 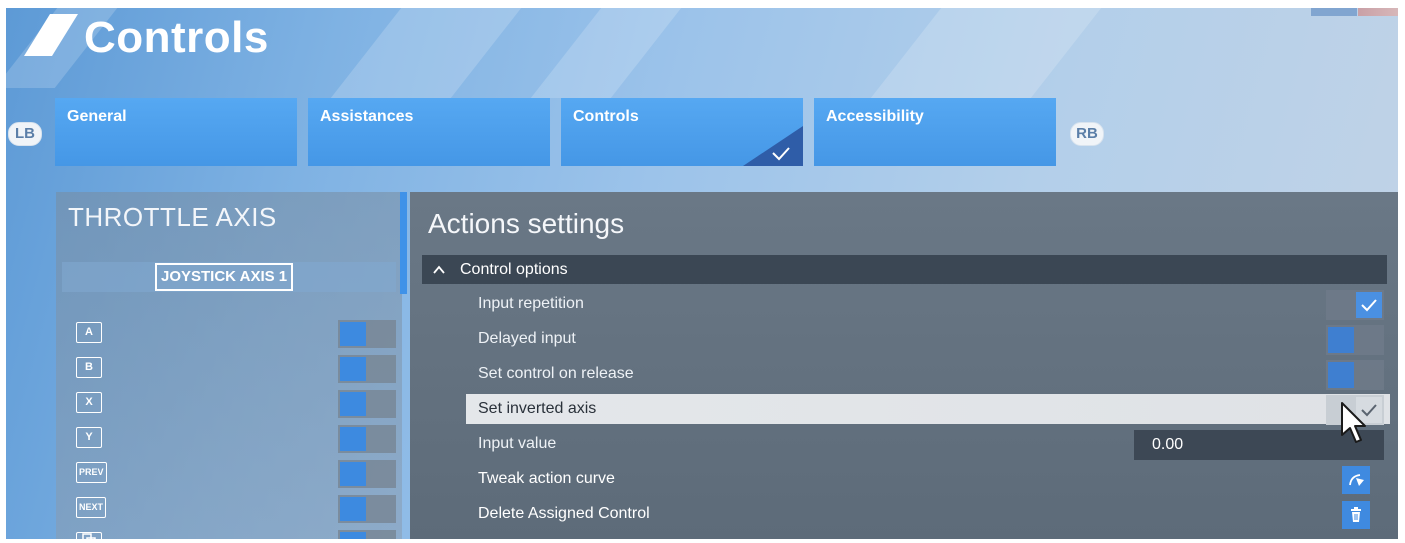 I want to click on page-title: Controls, so click(x=176, y=37).